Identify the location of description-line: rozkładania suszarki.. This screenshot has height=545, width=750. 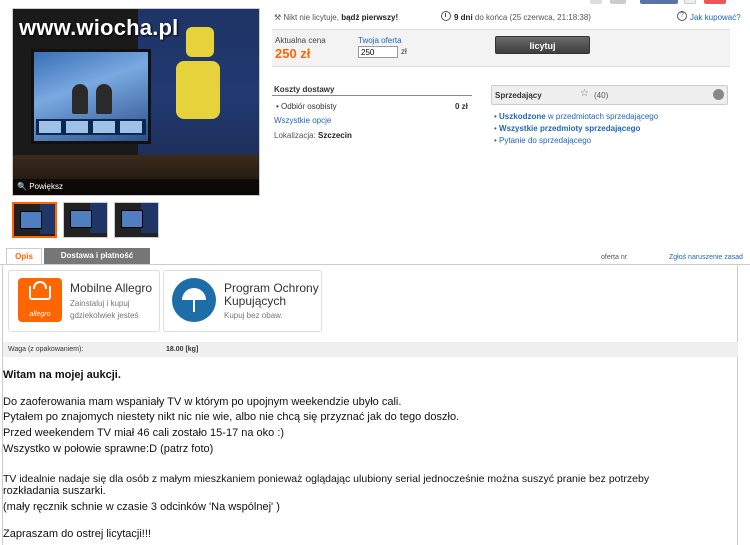
(54, 491).